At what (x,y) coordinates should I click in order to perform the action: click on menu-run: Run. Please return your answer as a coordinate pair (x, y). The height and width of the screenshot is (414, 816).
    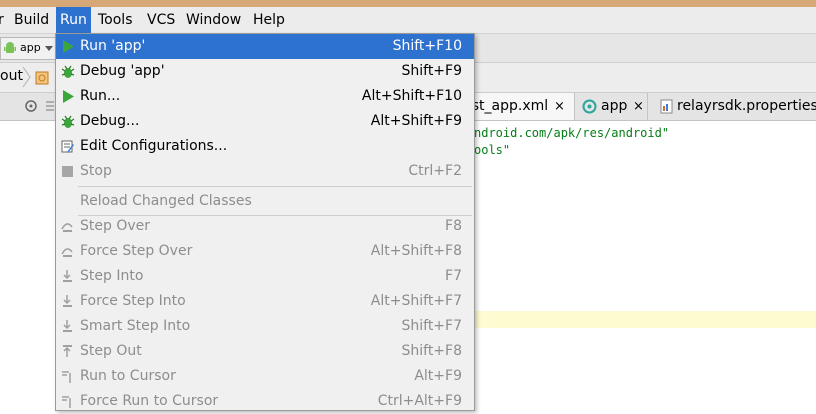
    Looking at the image, I should click on (73, 20).